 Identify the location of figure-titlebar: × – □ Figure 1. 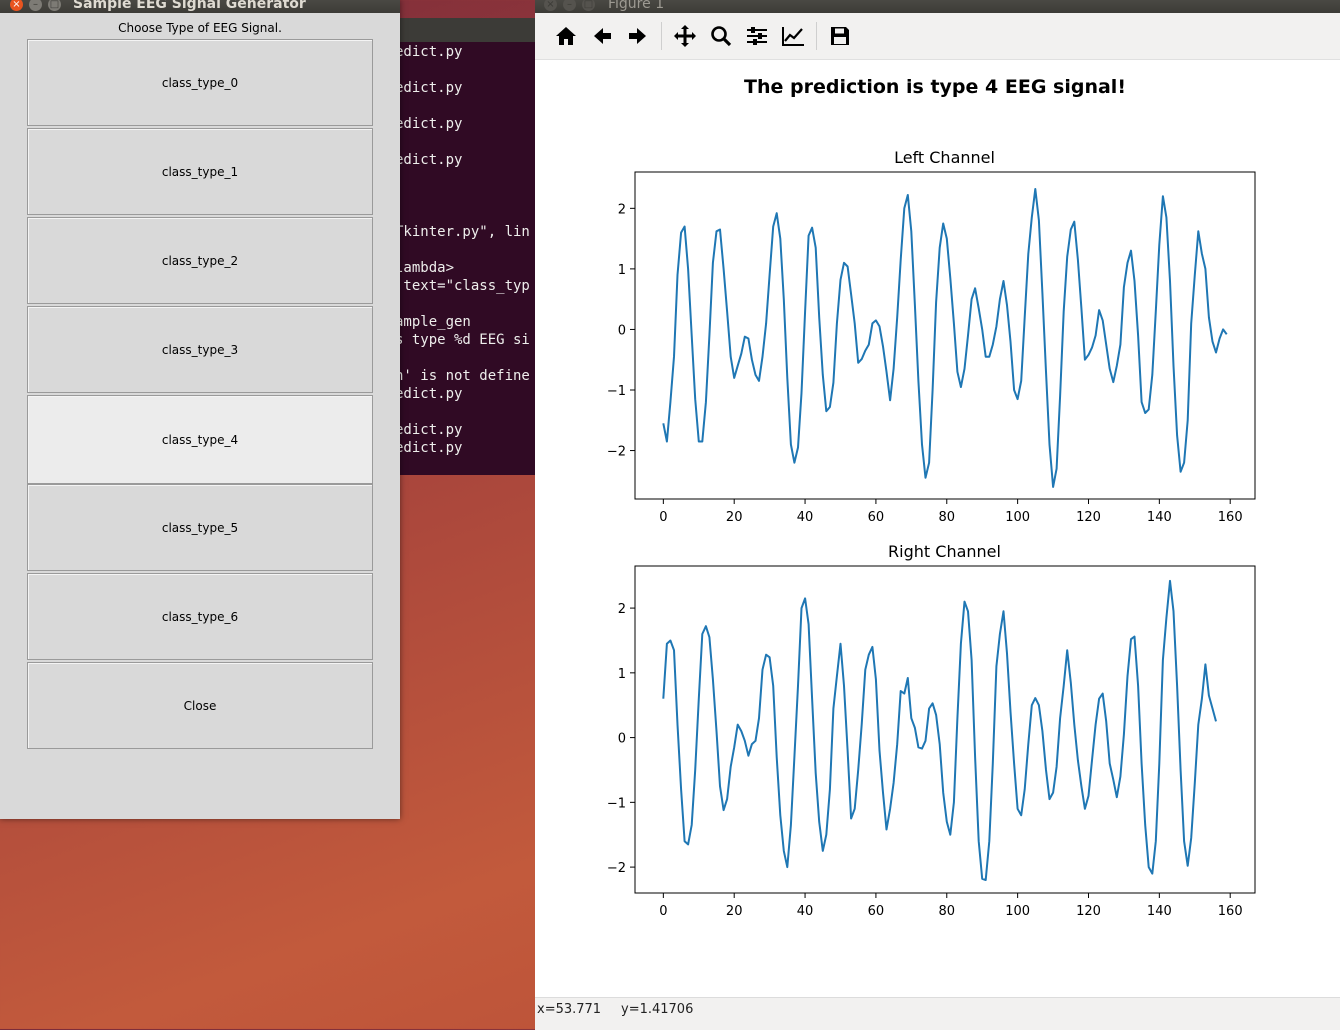
(937, 6).